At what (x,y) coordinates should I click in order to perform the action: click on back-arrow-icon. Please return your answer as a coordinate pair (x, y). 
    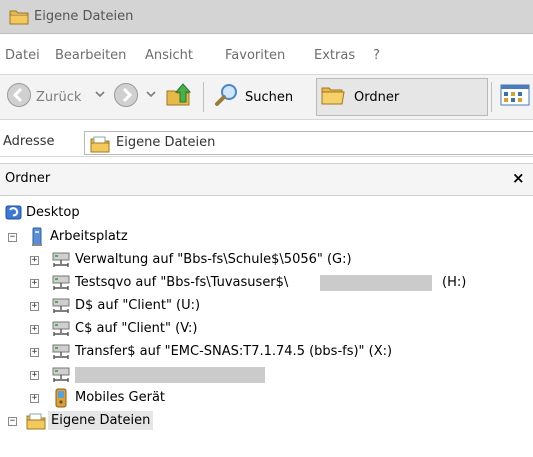
    Looking at the image, I should click on (19, 97).